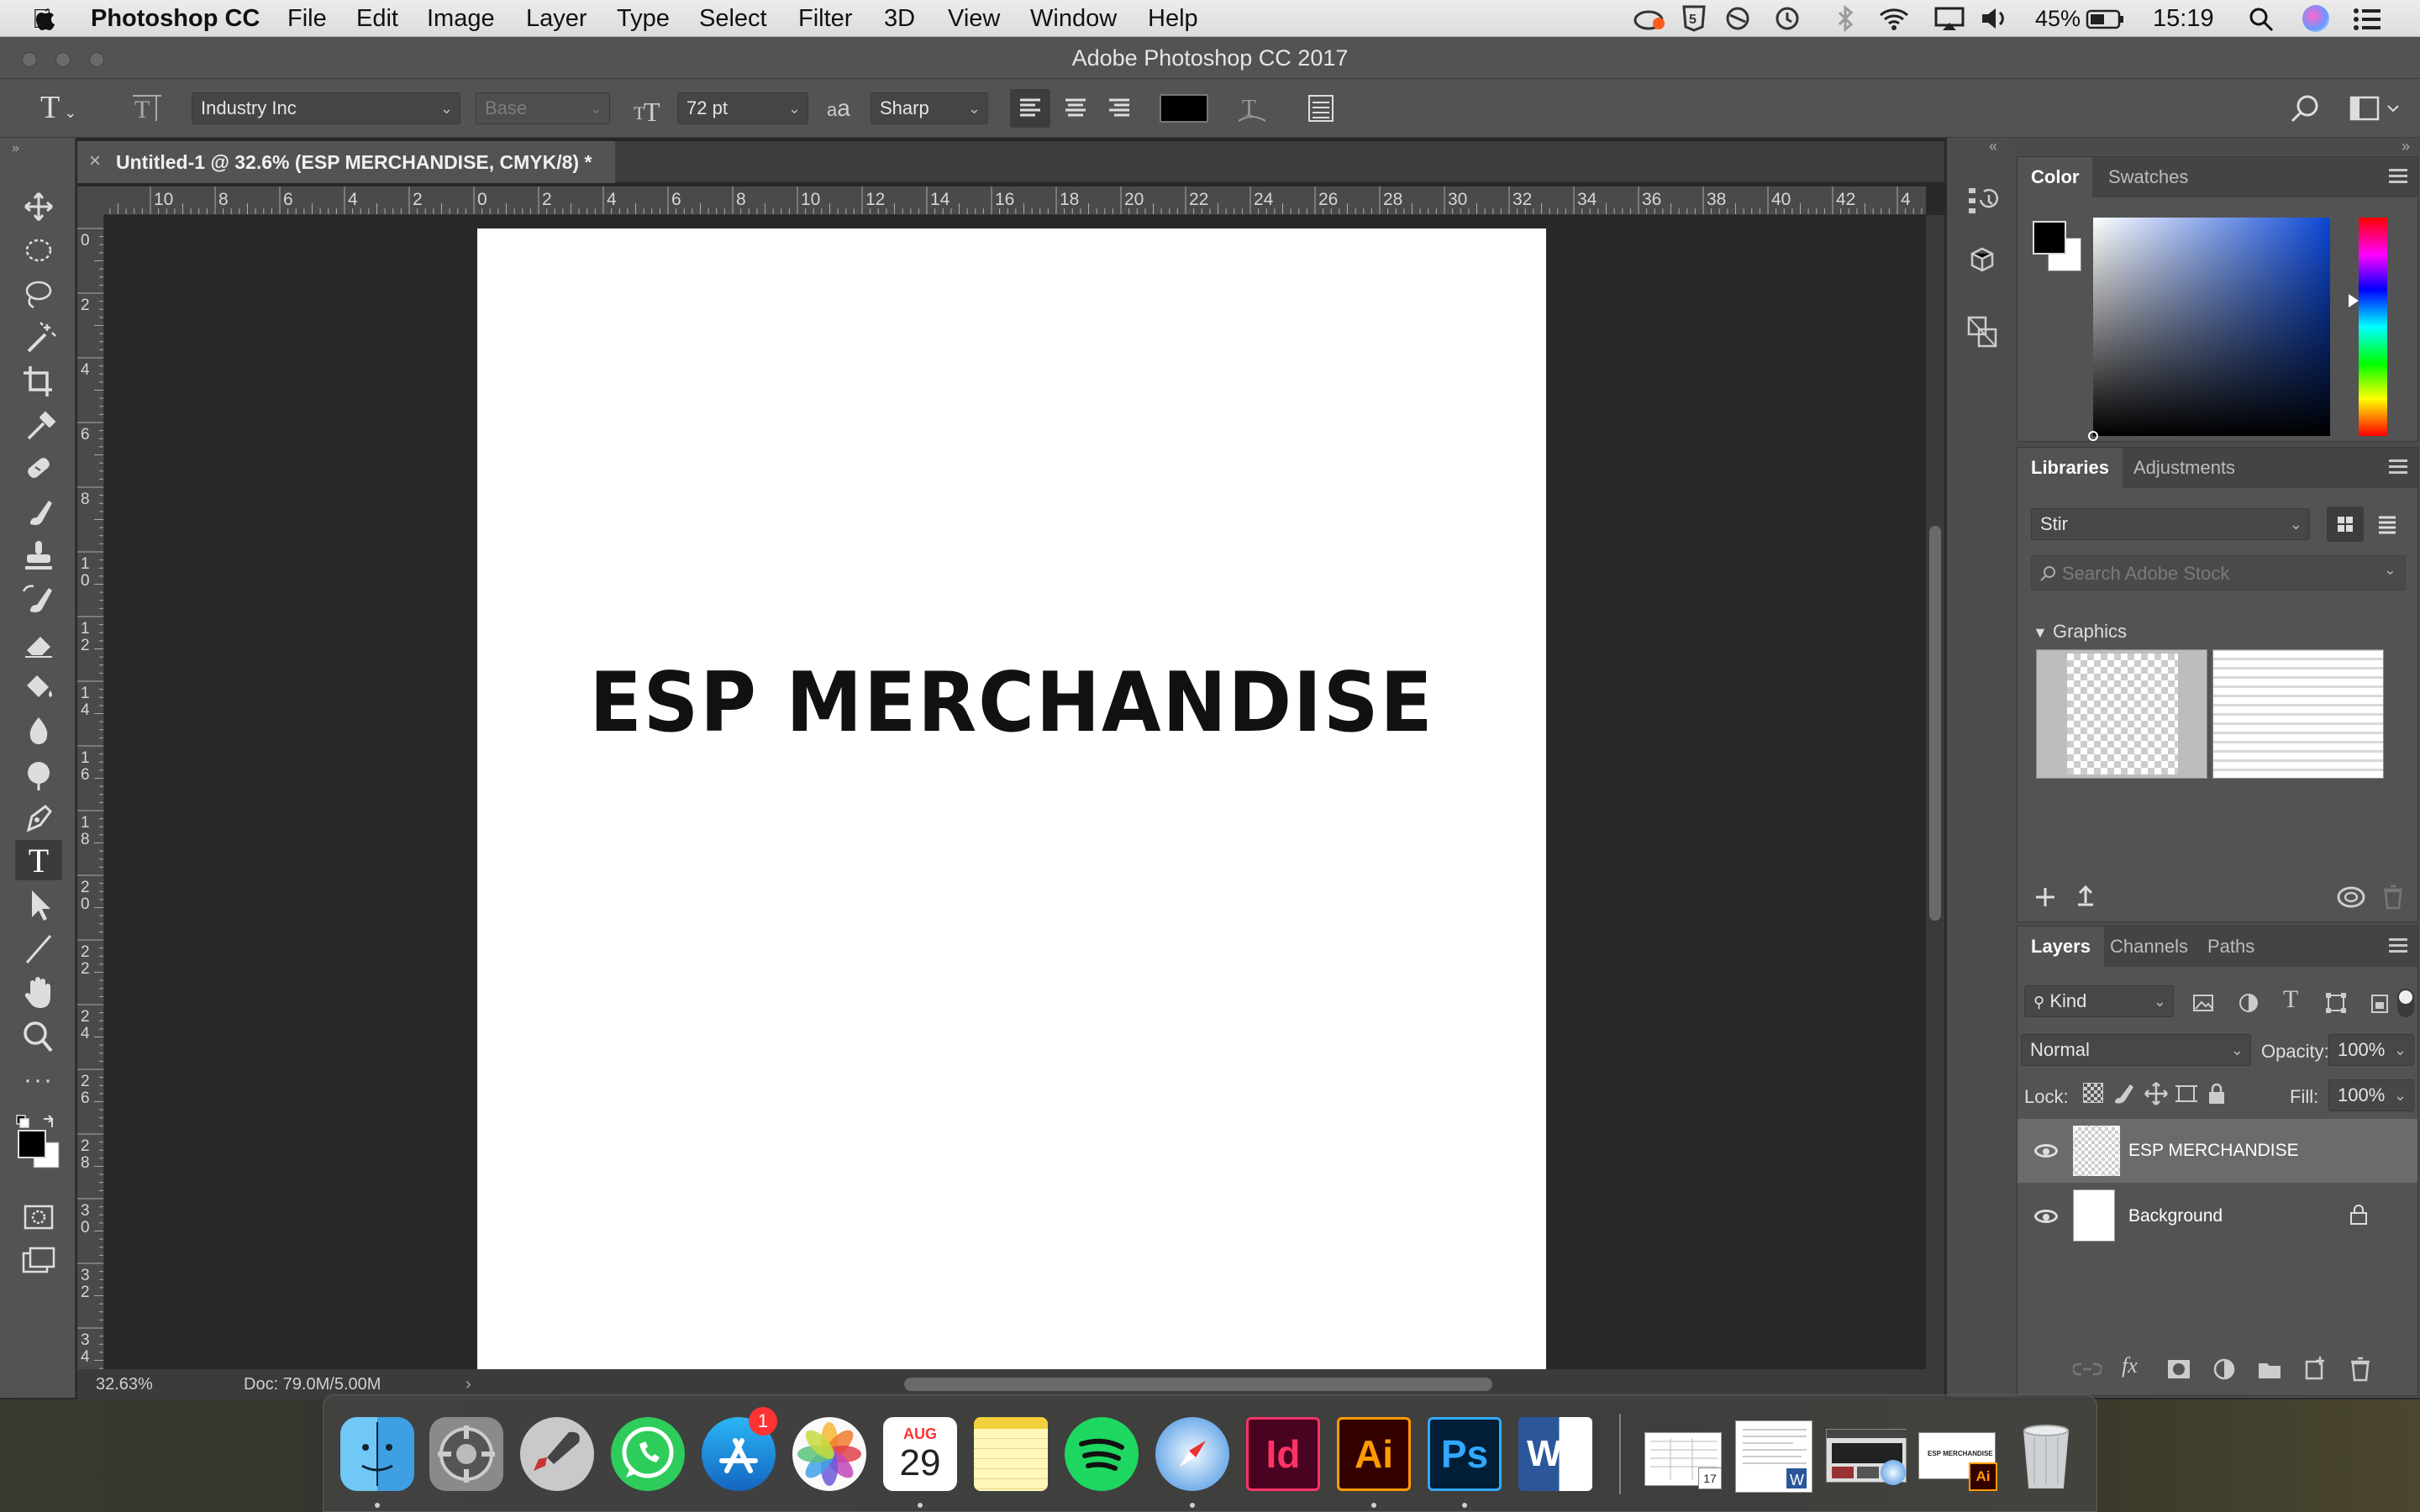  Describe the element at coordinates (2061, 947) in the screenshot. I see `tab-layers: Layers` at that location.